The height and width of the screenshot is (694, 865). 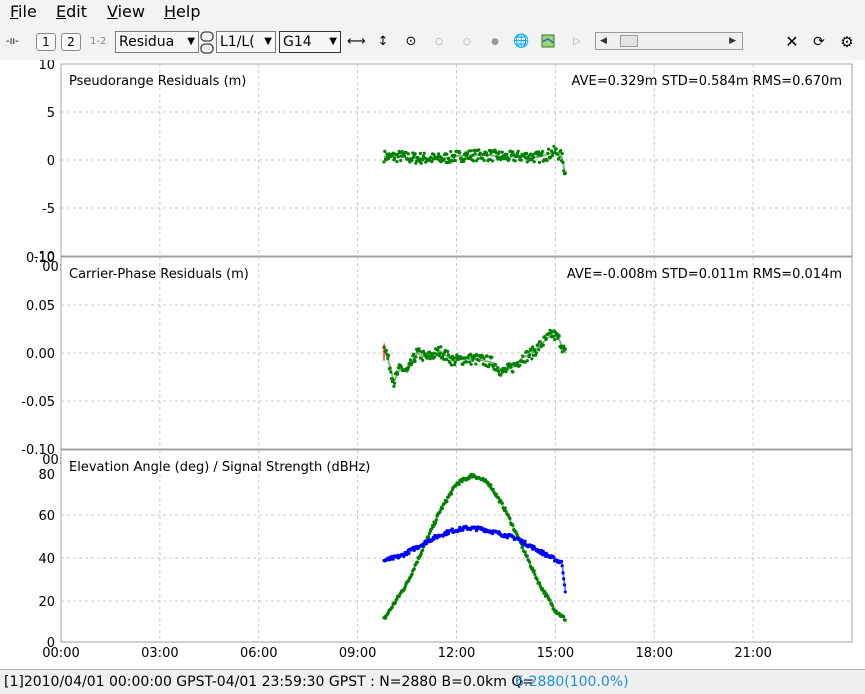 What do you see at coordinates (147, 42) in the screenshot?
I see `plot-type-value: Residua` at bounding box center [147, 42].